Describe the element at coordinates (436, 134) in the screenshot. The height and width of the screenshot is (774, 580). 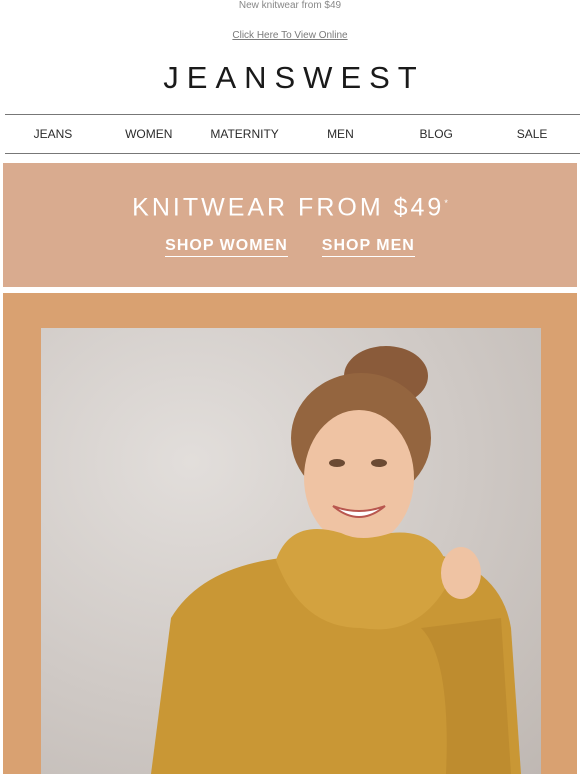
I see `nav-blog: BLOG` at that location.